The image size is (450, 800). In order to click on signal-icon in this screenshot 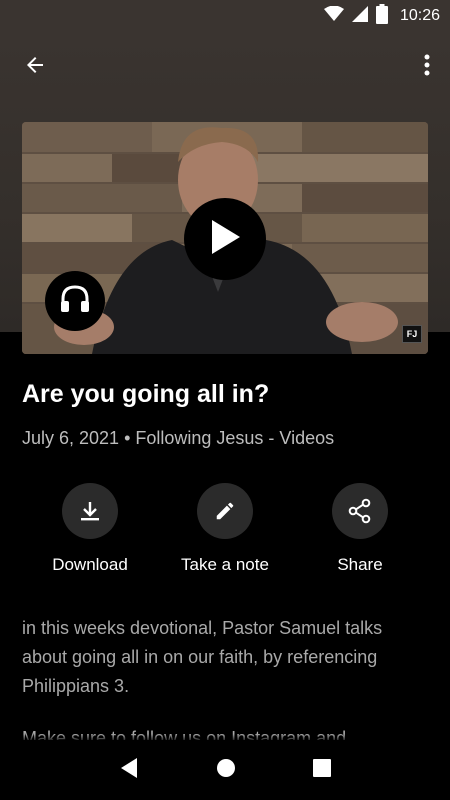, I will do `click(359, 16)`.